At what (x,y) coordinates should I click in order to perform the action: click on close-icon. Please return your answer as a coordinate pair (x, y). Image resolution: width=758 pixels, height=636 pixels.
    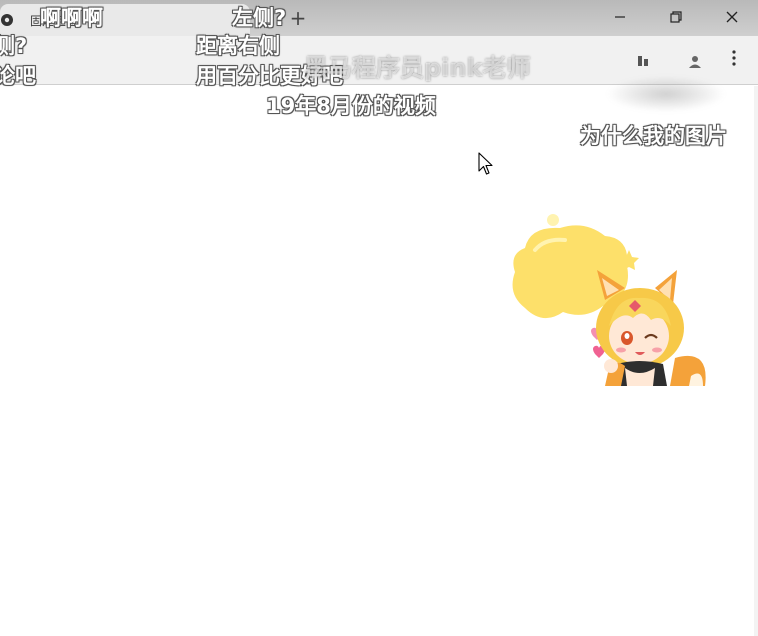
    Looking at the image, I should click on (732, 17).